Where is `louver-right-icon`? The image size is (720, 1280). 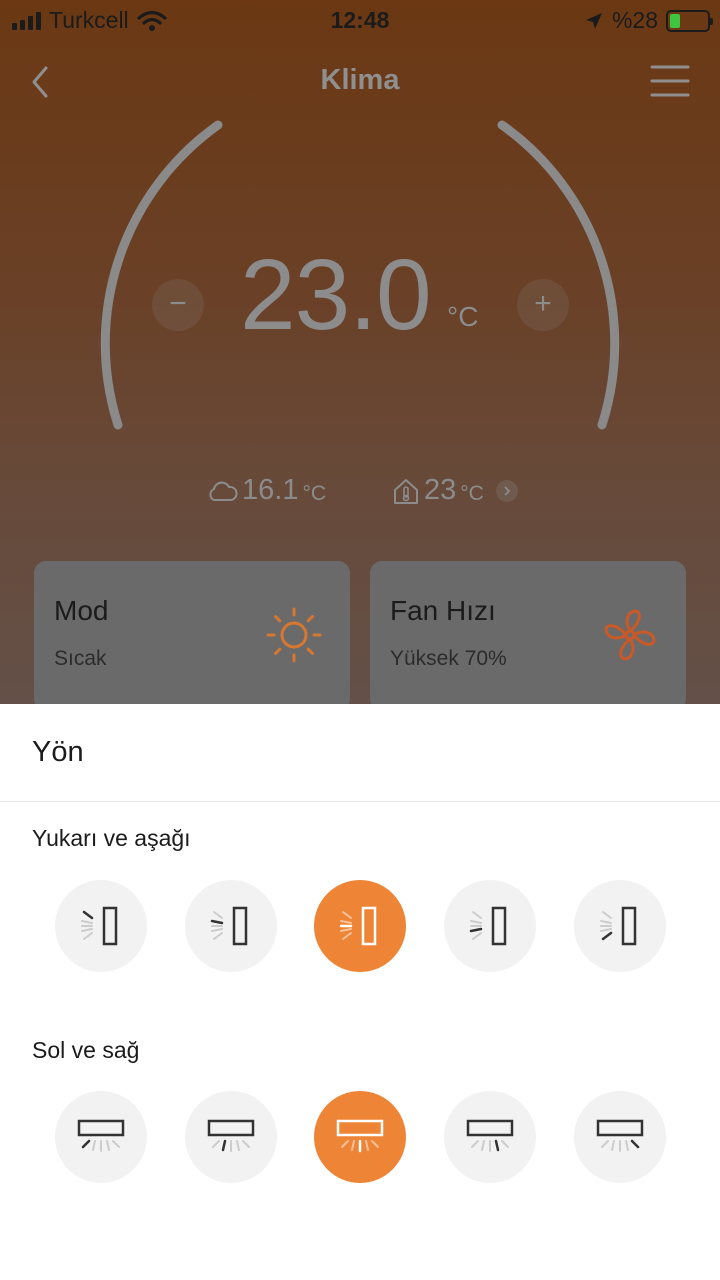
louver-right-icon is located at coordinates (620, 1135).